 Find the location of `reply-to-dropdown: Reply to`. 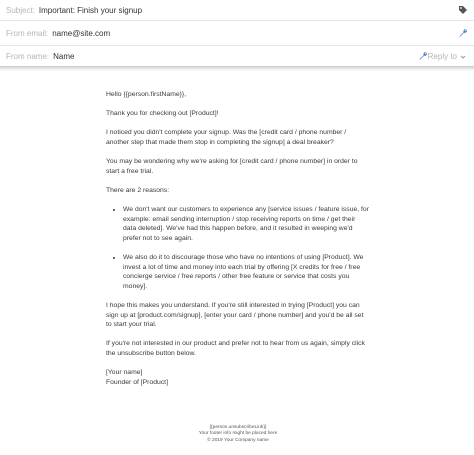

reply-to-dropdown: Reply to is located at coordinates (447, 56).